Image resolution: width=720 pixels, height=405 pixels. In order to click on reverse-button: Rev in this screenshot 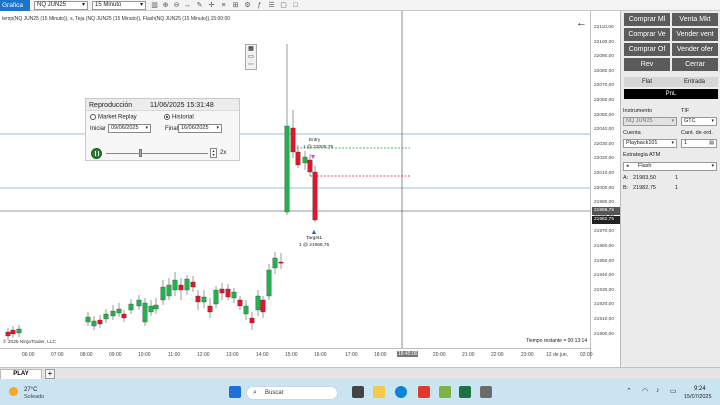, I will do `click(647, 64)`.